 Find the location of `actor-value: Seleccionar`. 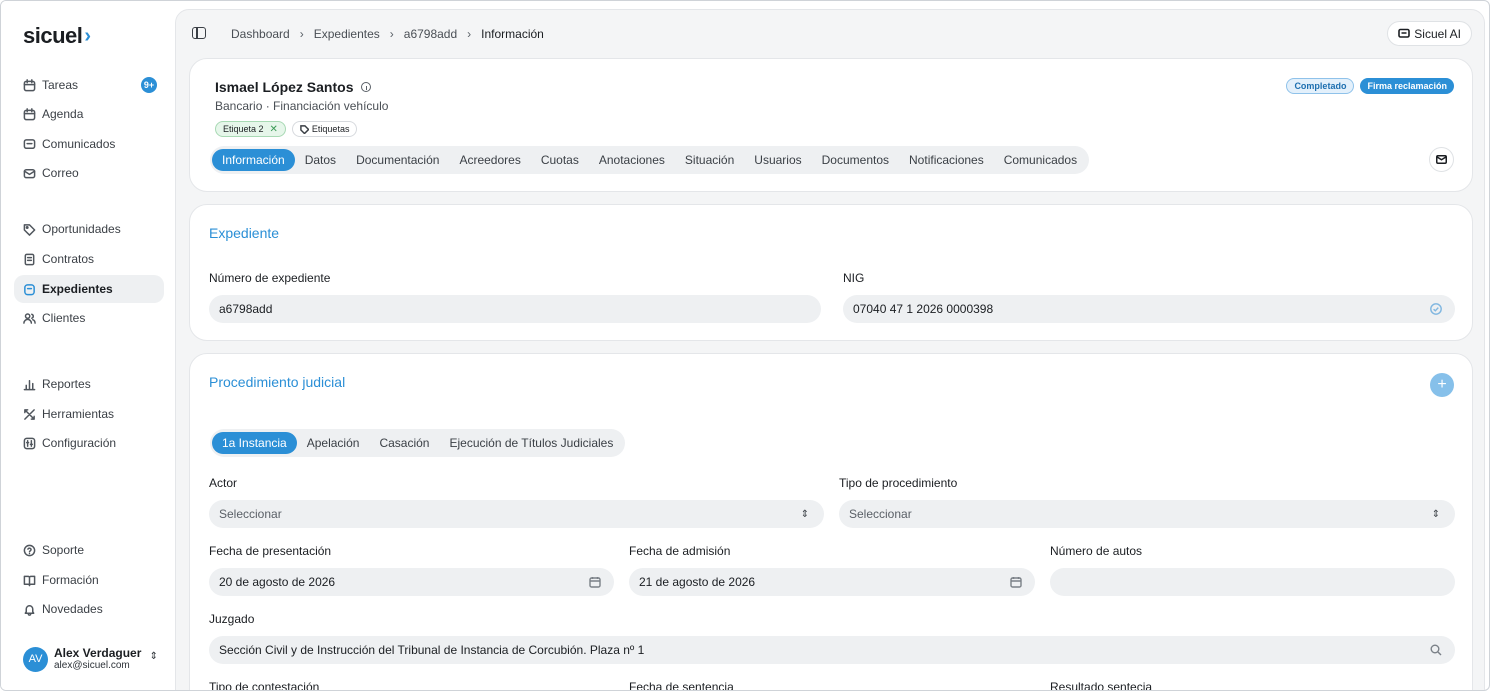

actor-value: Seleccionar is located at coordinates (250, 514).